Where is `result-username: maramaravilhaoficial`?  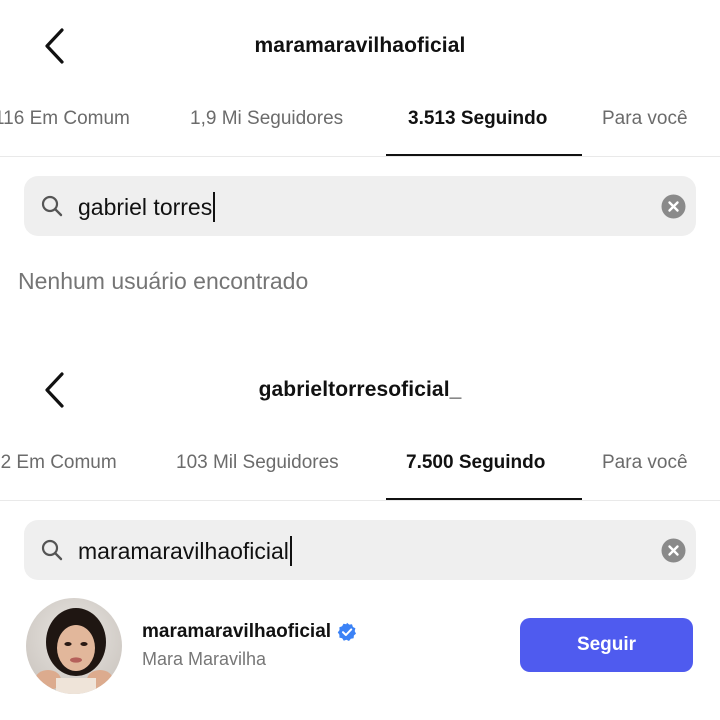 result-username: maramaravilhaoficial is located at coordinates (249, 632).